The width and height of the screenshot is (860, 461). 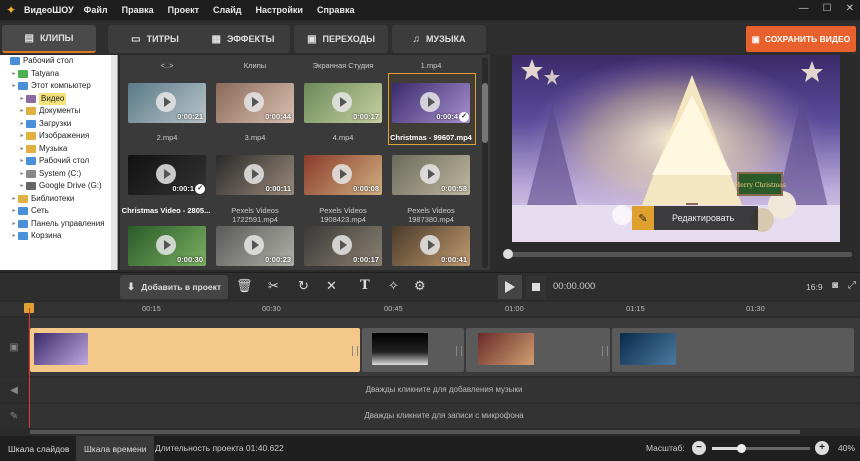 What do you see at coordinates (58, 224) in the screenshot?
I see `tree-item: ▸ Панель управления` at bounding box center [58, 224].